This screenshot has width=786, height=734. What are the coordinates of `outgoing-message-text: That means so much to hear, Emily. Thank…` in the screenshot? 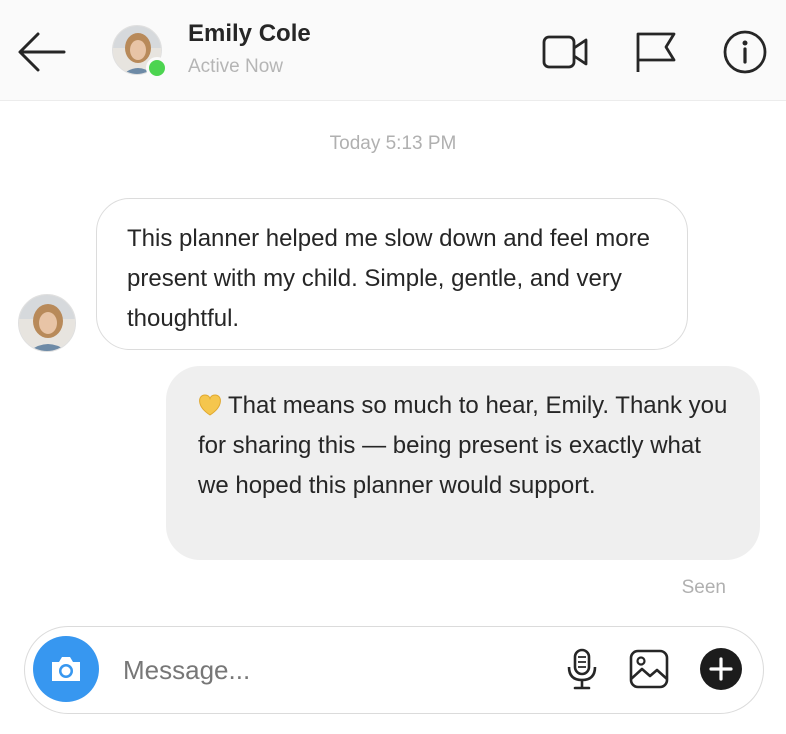 It's located at (463, 445).